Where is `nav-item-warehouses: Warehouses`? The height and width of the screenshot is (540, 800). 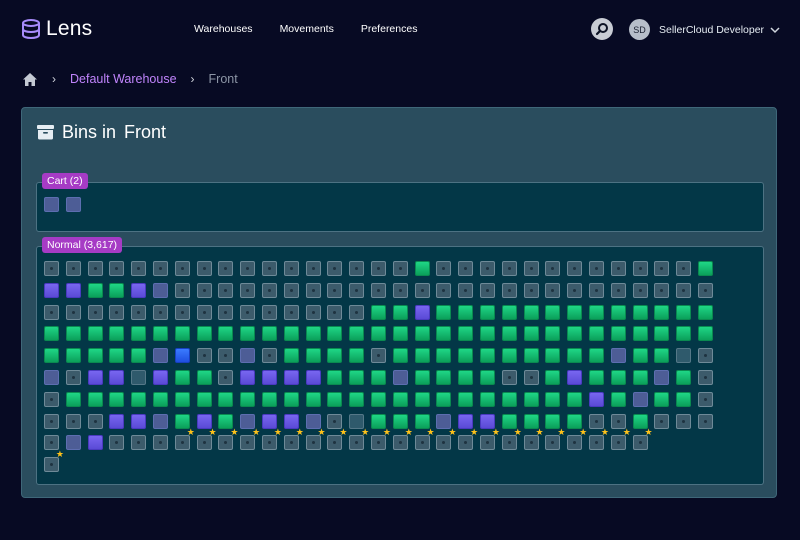 nav-item-warehouses: Warehouses is located at coordinates (223, 29).